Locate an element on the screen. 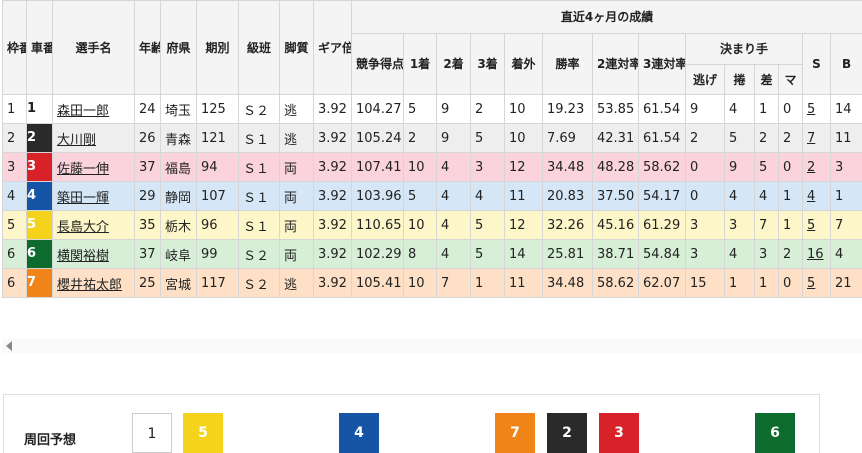 This screenshot has width=862, height=453. style-cell: 逃 is located at coordinates (296, 283).